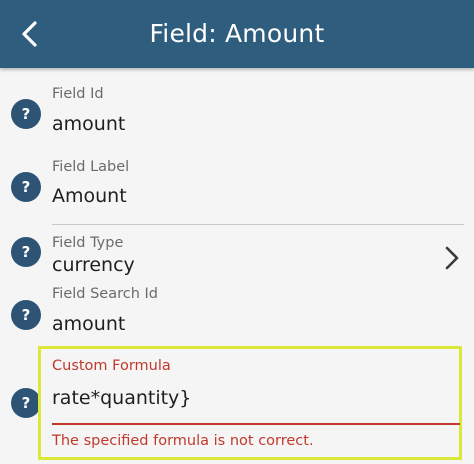 The height and width of the screenshot is (464, 474). What do you see at coordinates (105, 294) in the screenshot?
I see `field-search-id-label: Field Search Id` at bounding box center [105, 294].